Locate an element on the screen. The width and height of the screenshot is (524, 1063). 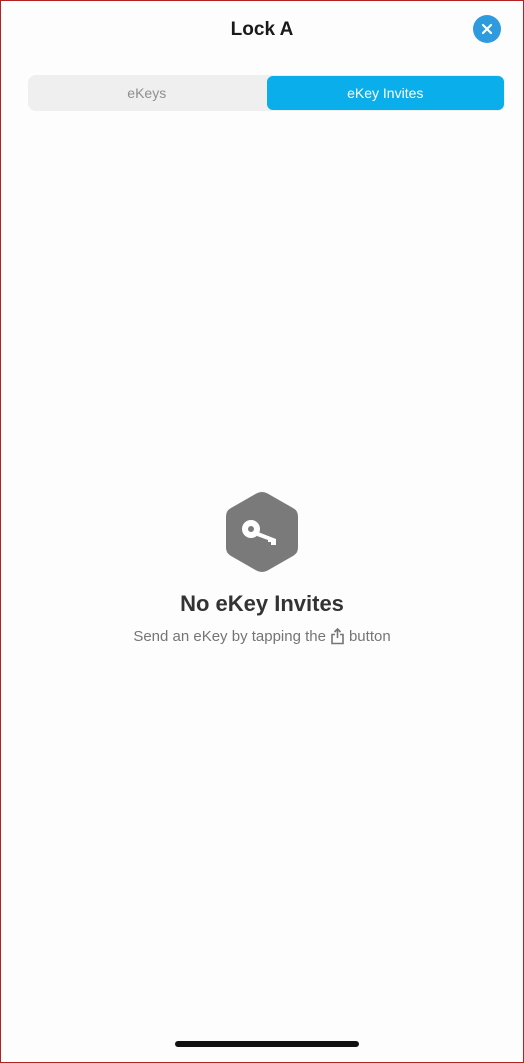
tab-bar: eKeys eKey Invites is located at coordinates (266, 93).